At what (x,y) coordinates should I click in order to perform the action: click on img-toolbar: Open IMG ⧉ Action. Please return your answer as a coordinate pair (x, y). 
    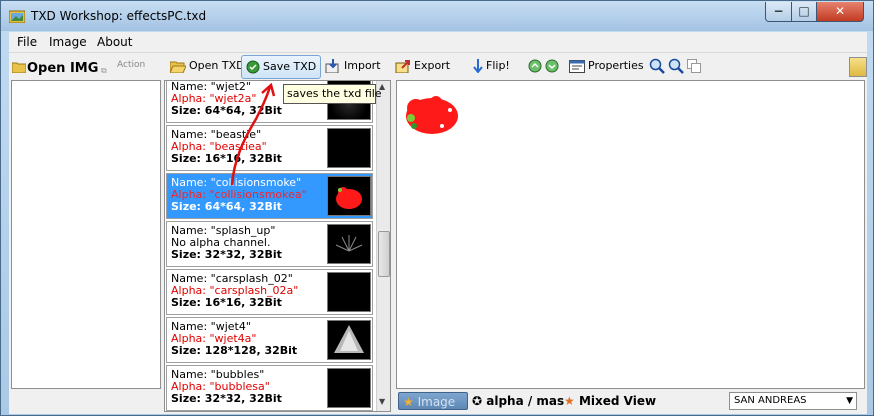
    Looking at the image, I should click on (85, 67).